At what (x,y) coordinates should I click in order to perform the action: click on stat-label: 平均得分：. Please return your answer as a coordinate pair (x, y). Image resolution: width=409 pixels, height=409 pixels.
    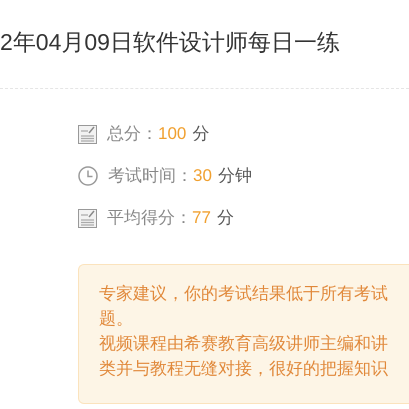
    Looking at the image, I should click on (149, 218).